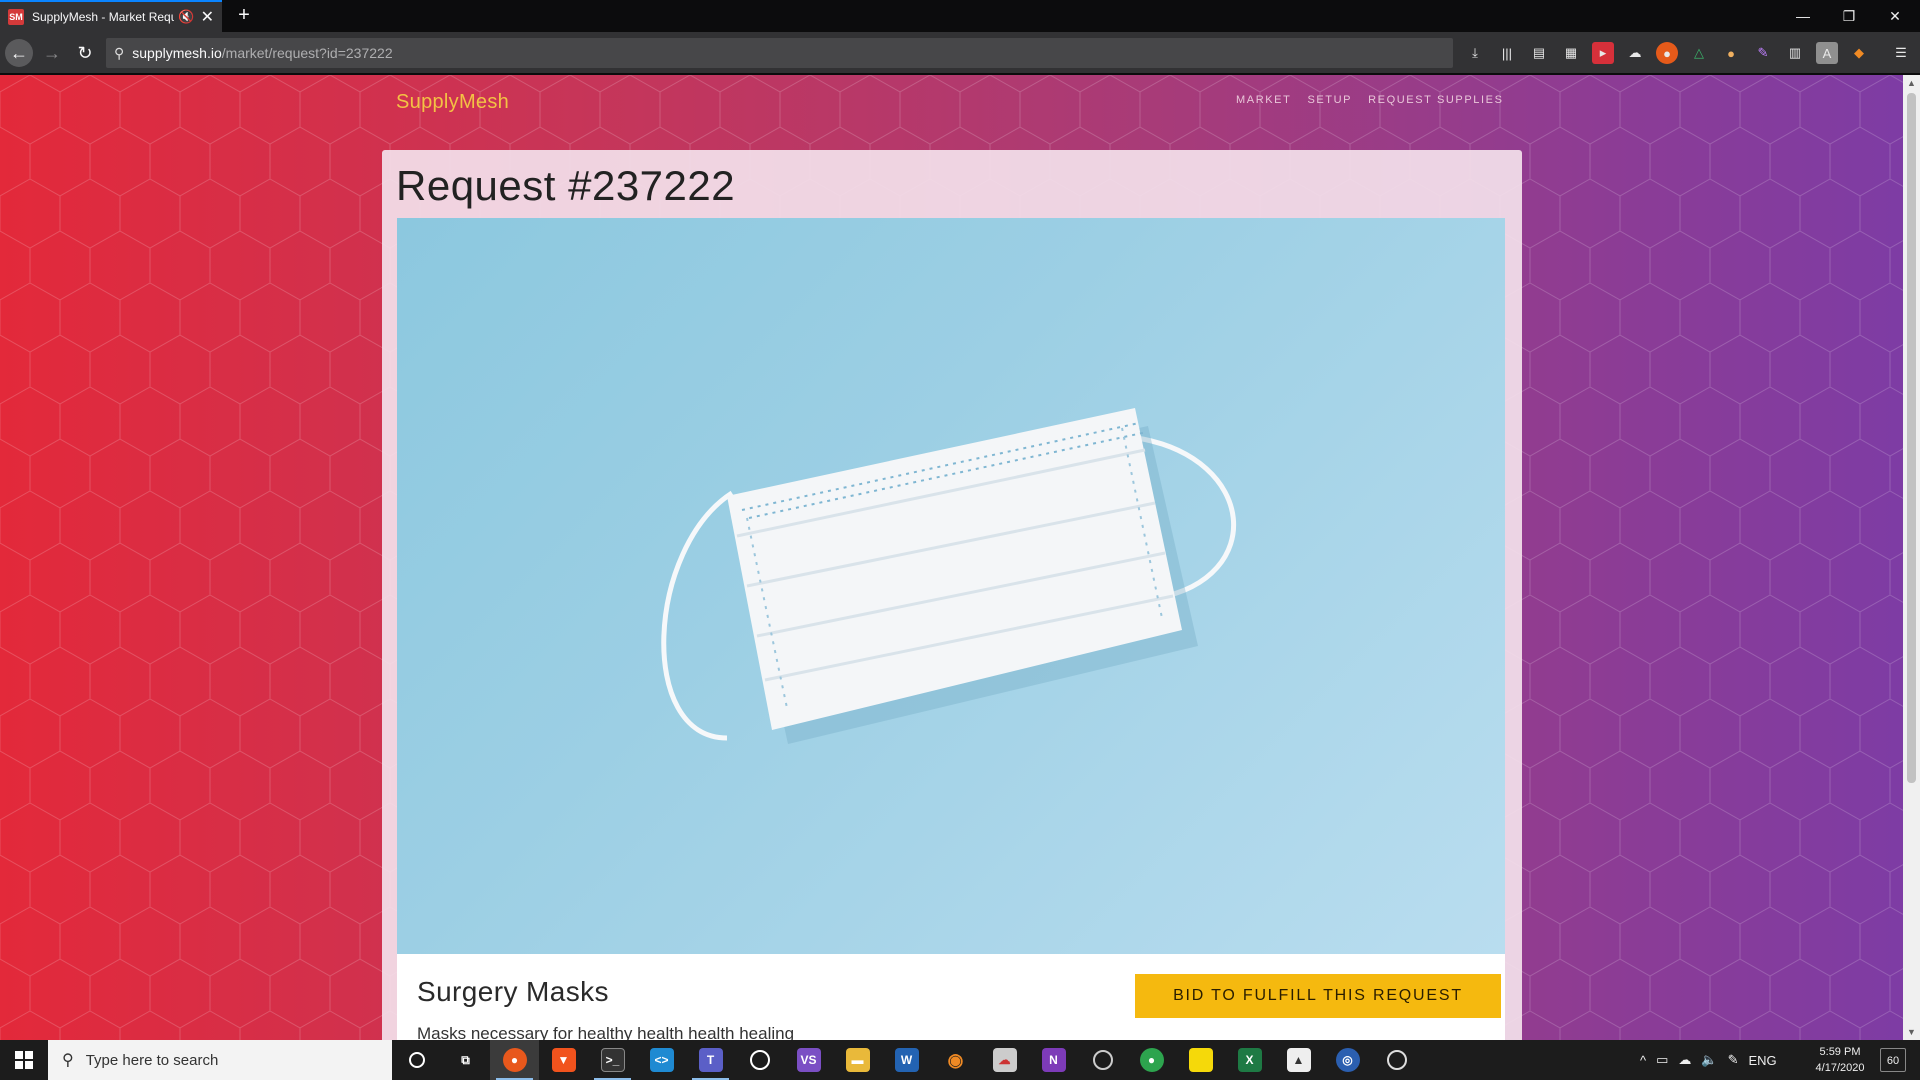 The height and width of the screenshot is (1080, 1920). Describe the element at coordinates (1347, 1060) in the screenshot. I see `taskbar-browser-app: ◎` at that location.